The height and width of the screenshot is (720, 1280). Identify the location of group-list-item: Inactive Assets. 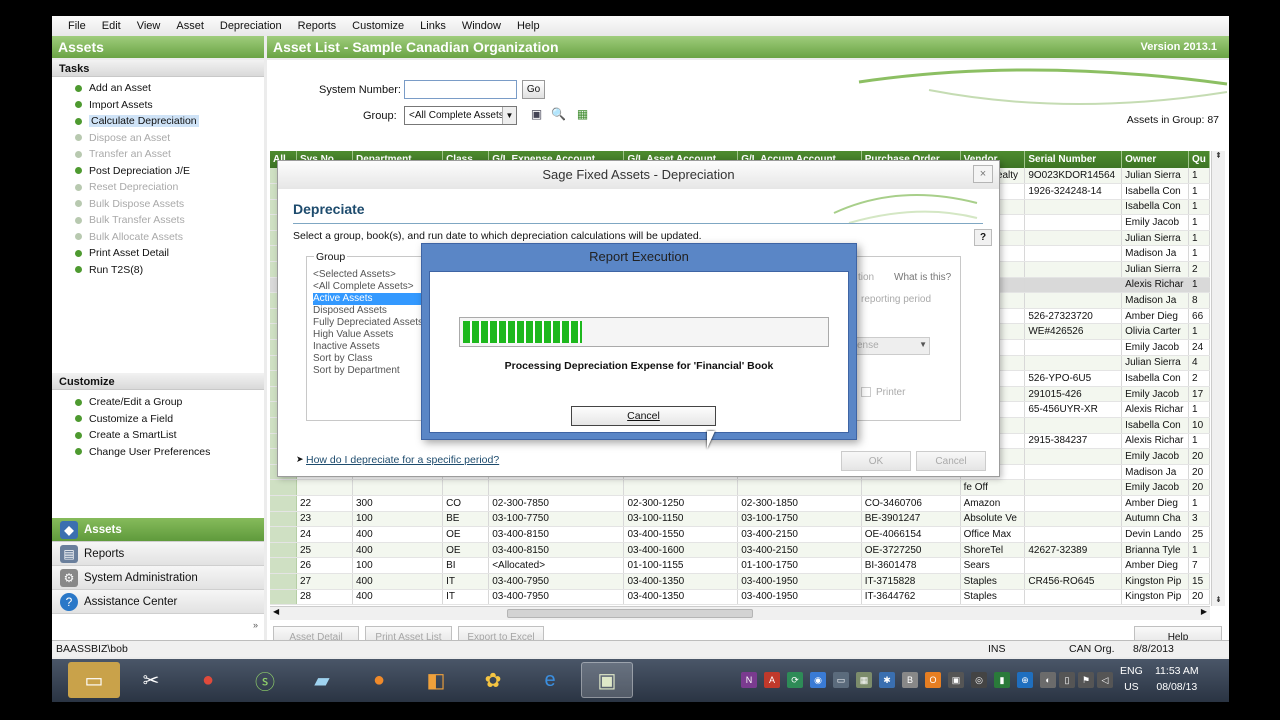
(369, 347).